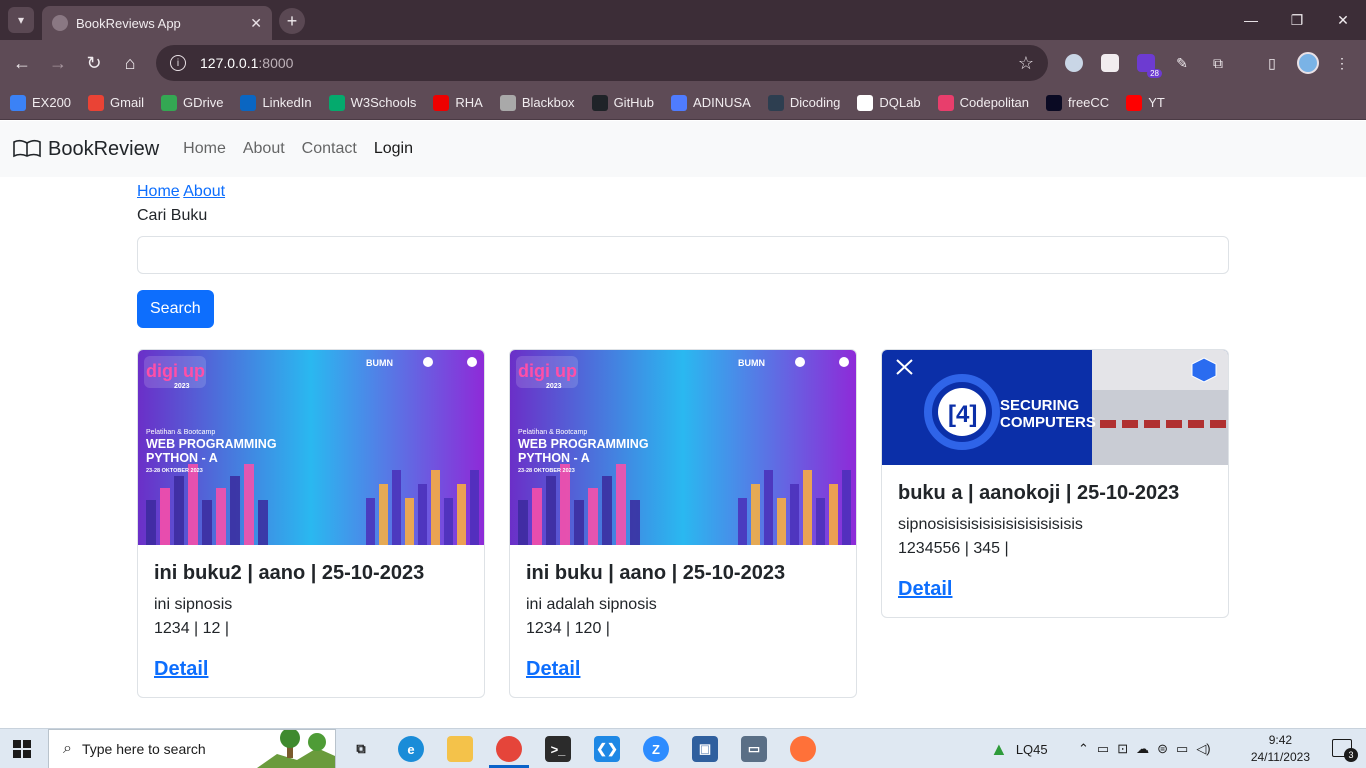  I want to click on reload-button: ↻, so click(94, 63).